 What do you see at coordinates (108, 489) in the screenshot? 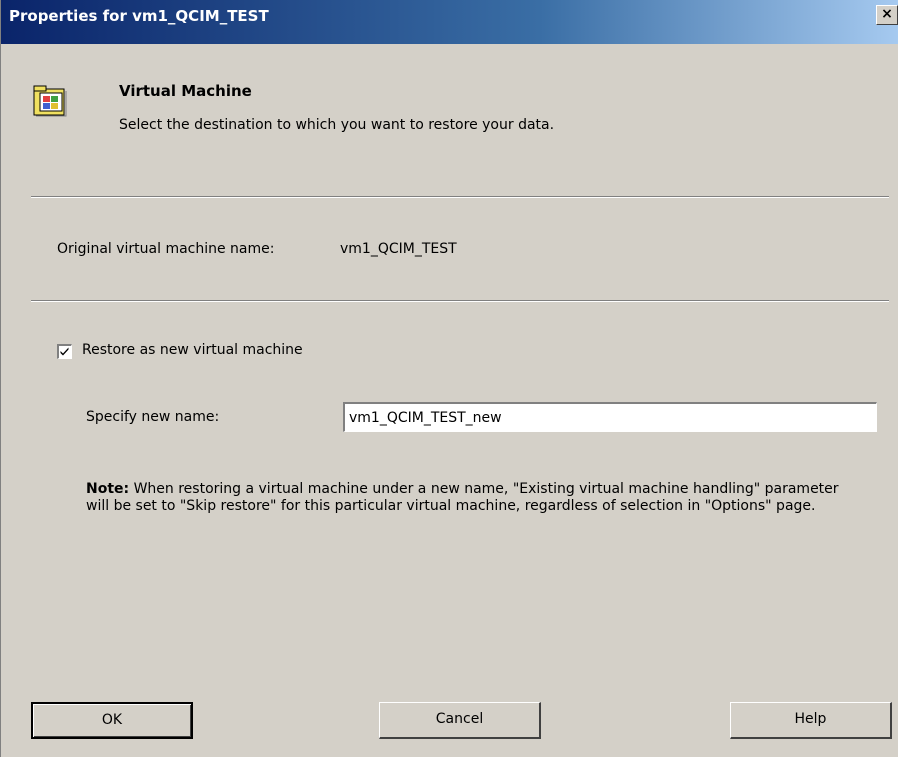
I see `note-prefix: Note:` at bounding box center [108, 489].